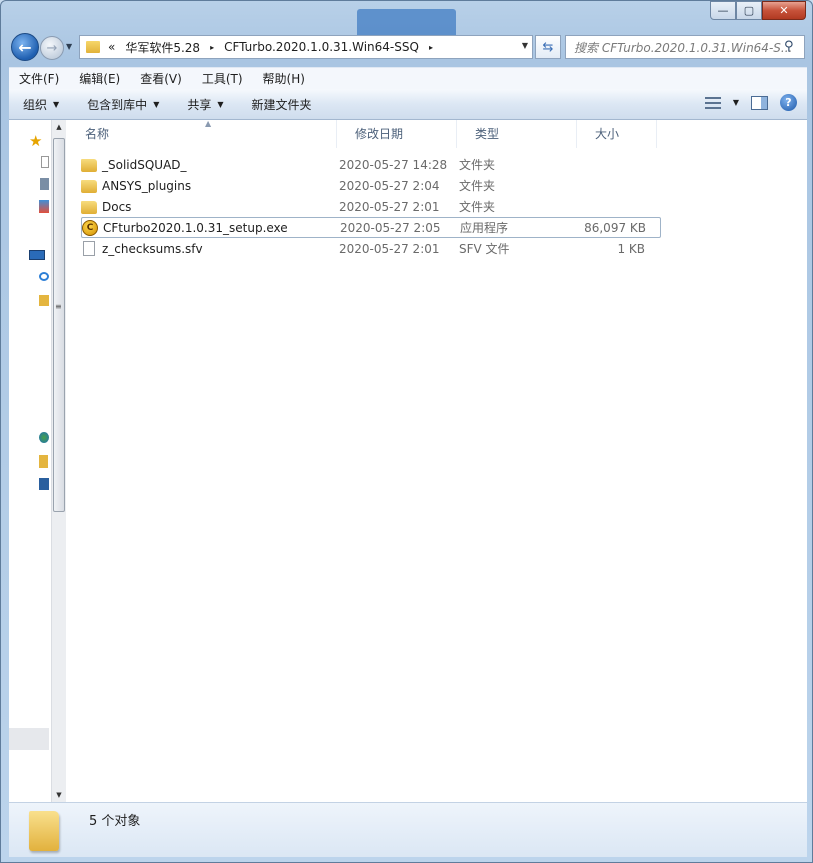 The image size is (813, 863). What do you see at coordinates (45, 162) in the screenshot?
I see `desktop-icon` at bounding box center [45, 162].